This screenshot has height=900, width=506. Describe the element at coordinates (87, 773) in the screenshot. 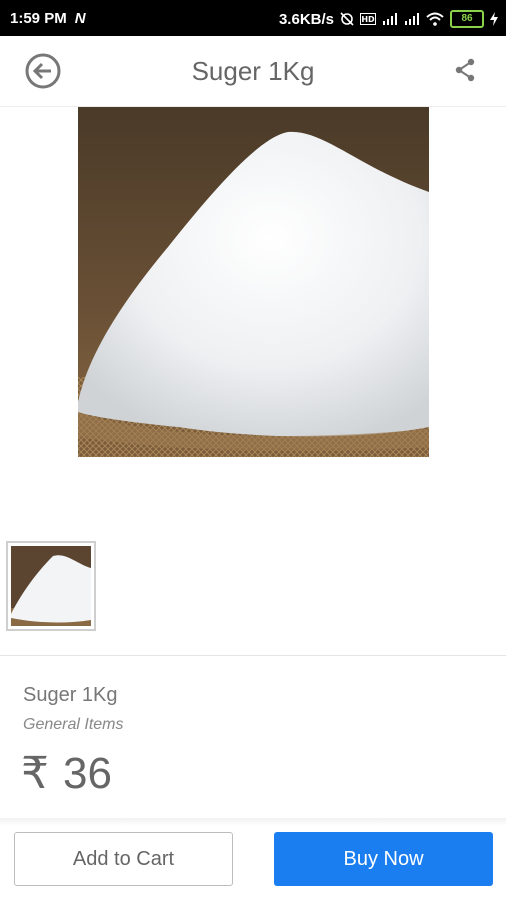

I see `price-value: 36` at that location.